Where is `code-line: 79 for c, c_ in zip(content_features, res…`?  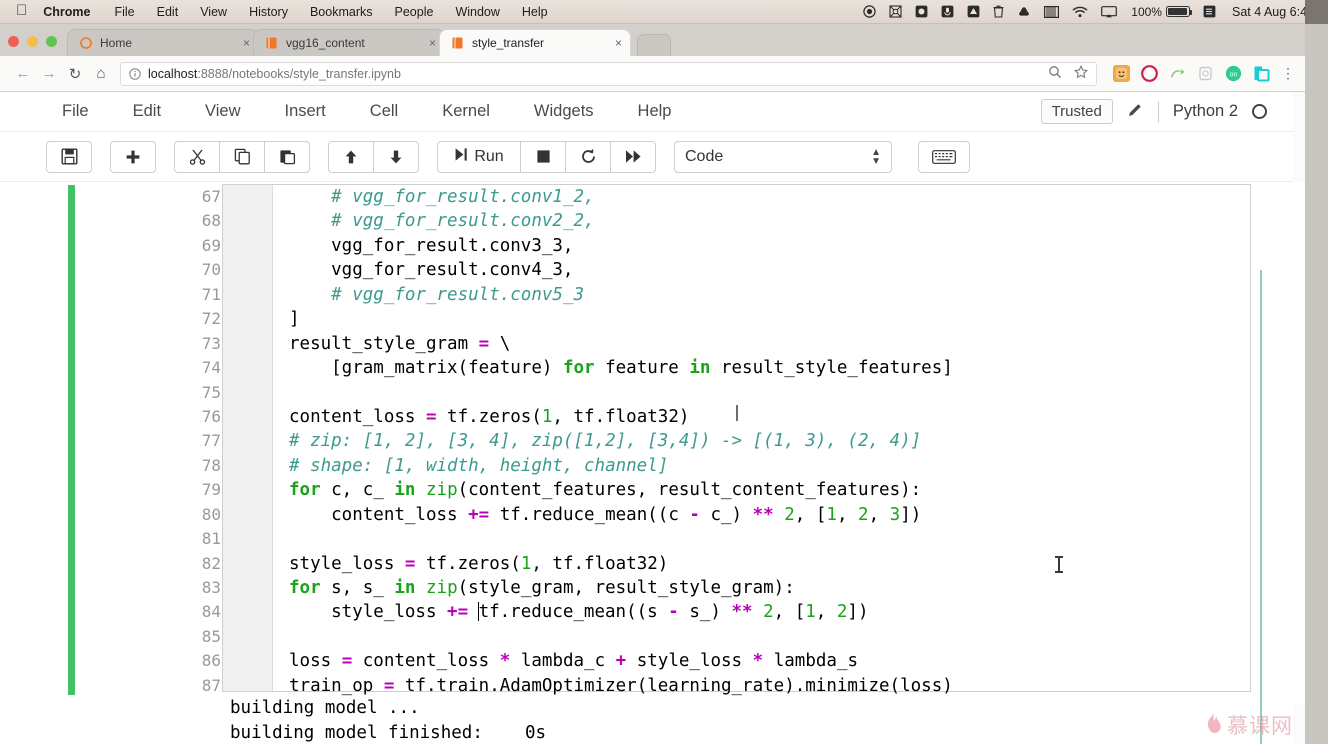
code-line: 79 for c, c_ in zip(content_features, res… is located at coordinates (726, 490).